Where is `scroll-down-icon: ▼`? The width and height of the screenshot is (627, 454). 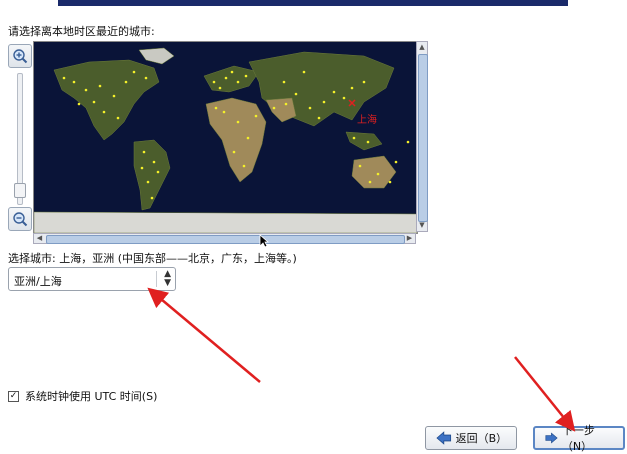 scroll-down-icon: ▼ is located at coordinates (422, 225).